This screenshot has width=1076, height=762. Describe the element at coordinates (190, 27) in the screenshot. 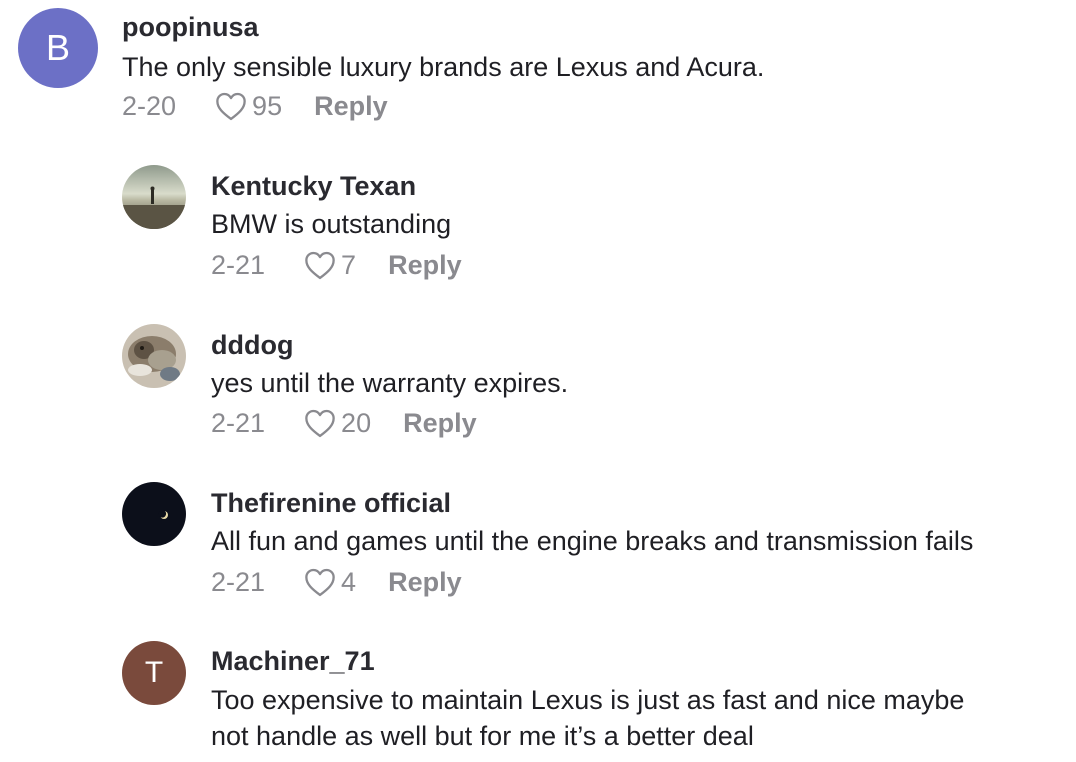

I see `comment-username: poopinusa` at that location.